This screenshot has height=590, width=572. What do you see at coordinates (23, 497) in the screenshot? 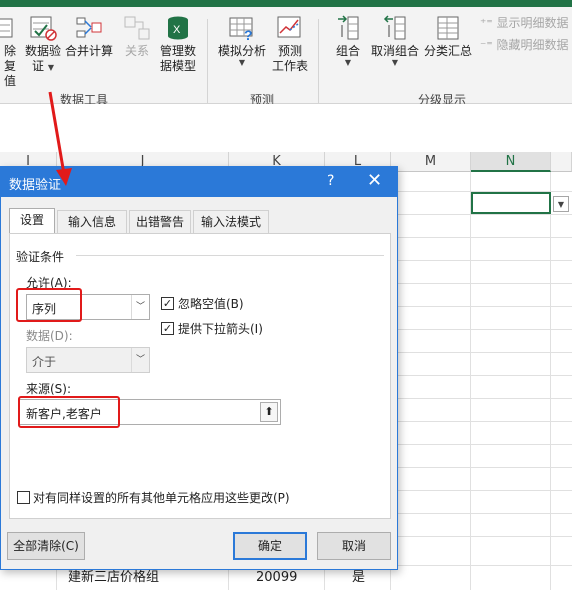
I see `apply-all-checkbox` at bounding box center [23, 497].